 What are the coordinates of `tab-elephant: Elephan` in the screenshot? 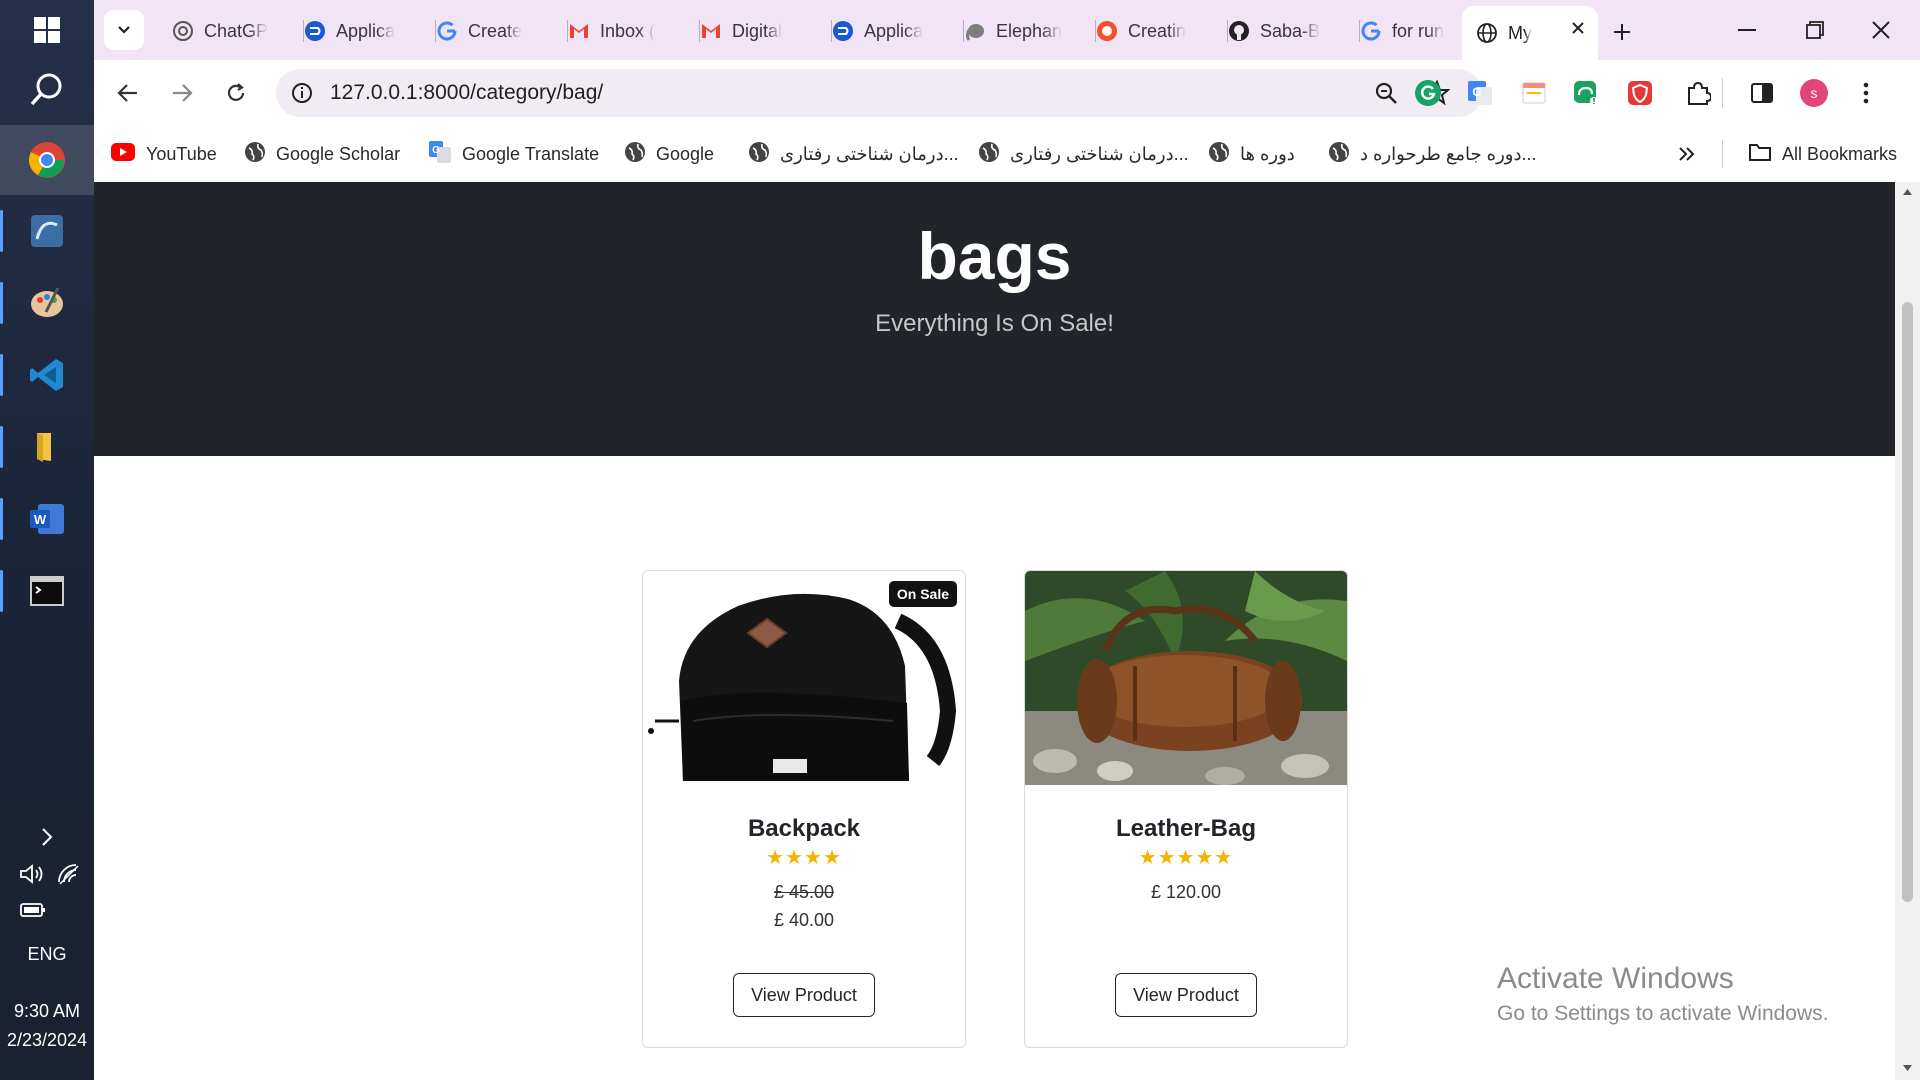 It's located at (1023, 31).